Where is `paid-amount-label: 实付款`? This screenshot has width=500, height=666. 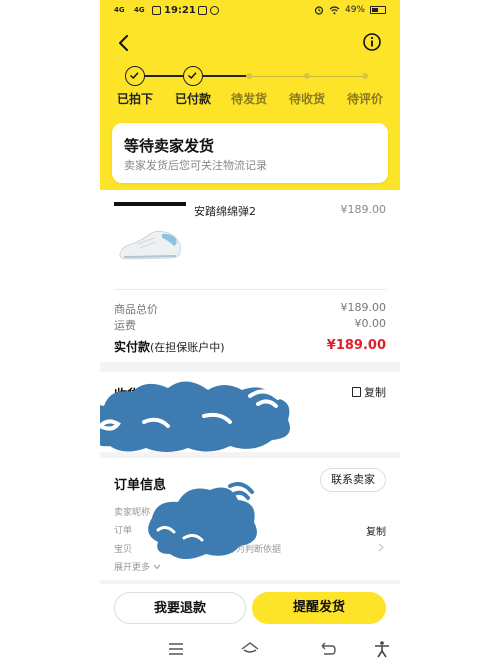 paid-amount-label: 实付款 is located at coordinates (132, 347).